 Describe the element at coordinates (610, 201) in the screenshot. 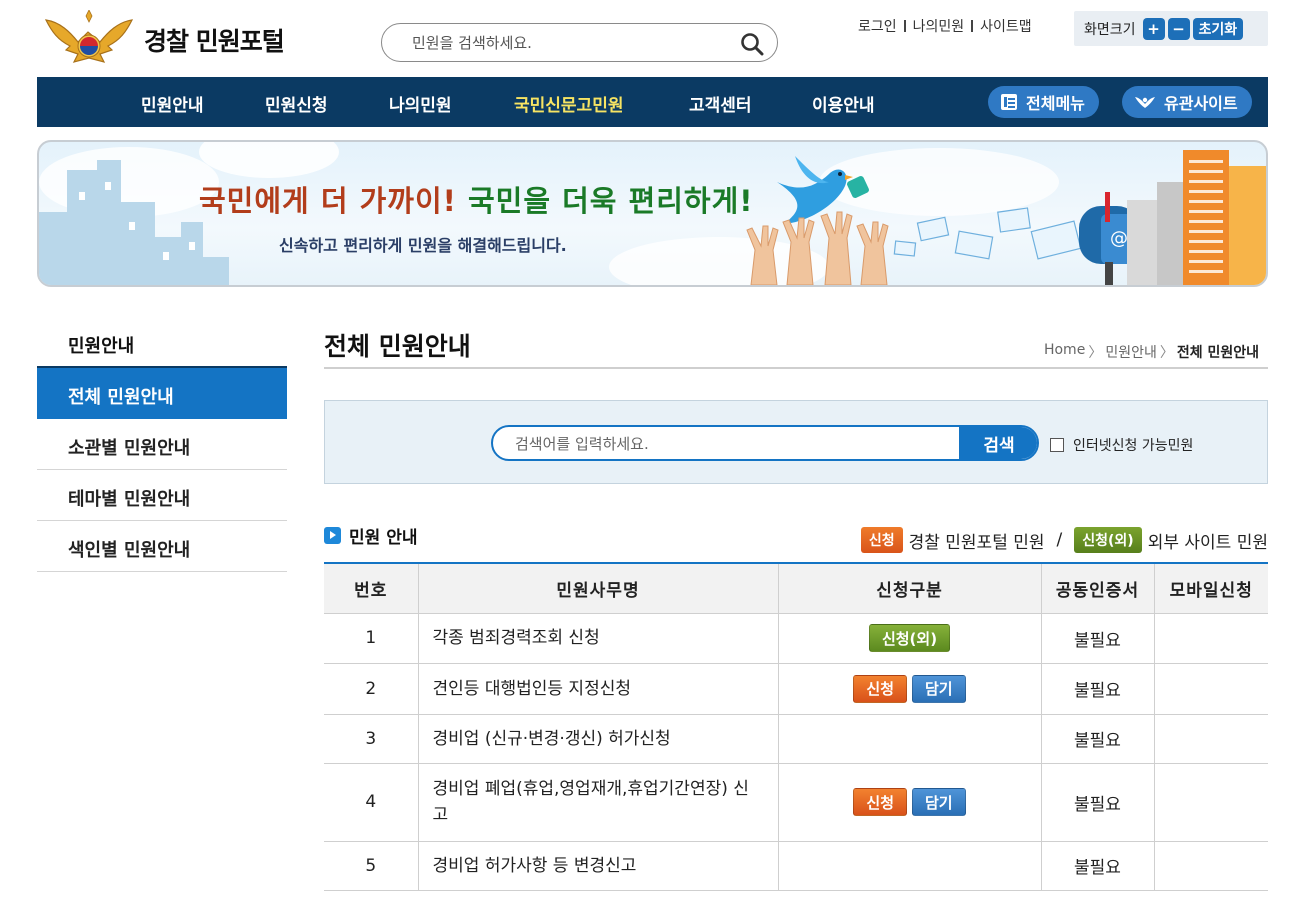

I see `banner-headline-part2: 국민을 더욱 편리하게!` at that location.